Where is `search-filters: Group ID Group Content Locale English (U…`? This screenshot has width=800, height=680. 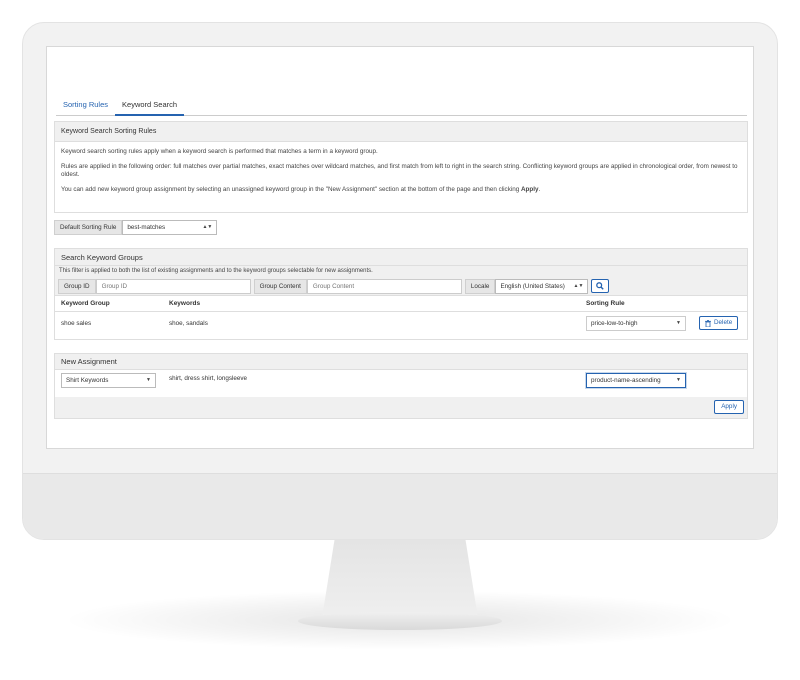 search-filters: Group ID Group Content Locale English (U… is located at coordinates (401, 286).